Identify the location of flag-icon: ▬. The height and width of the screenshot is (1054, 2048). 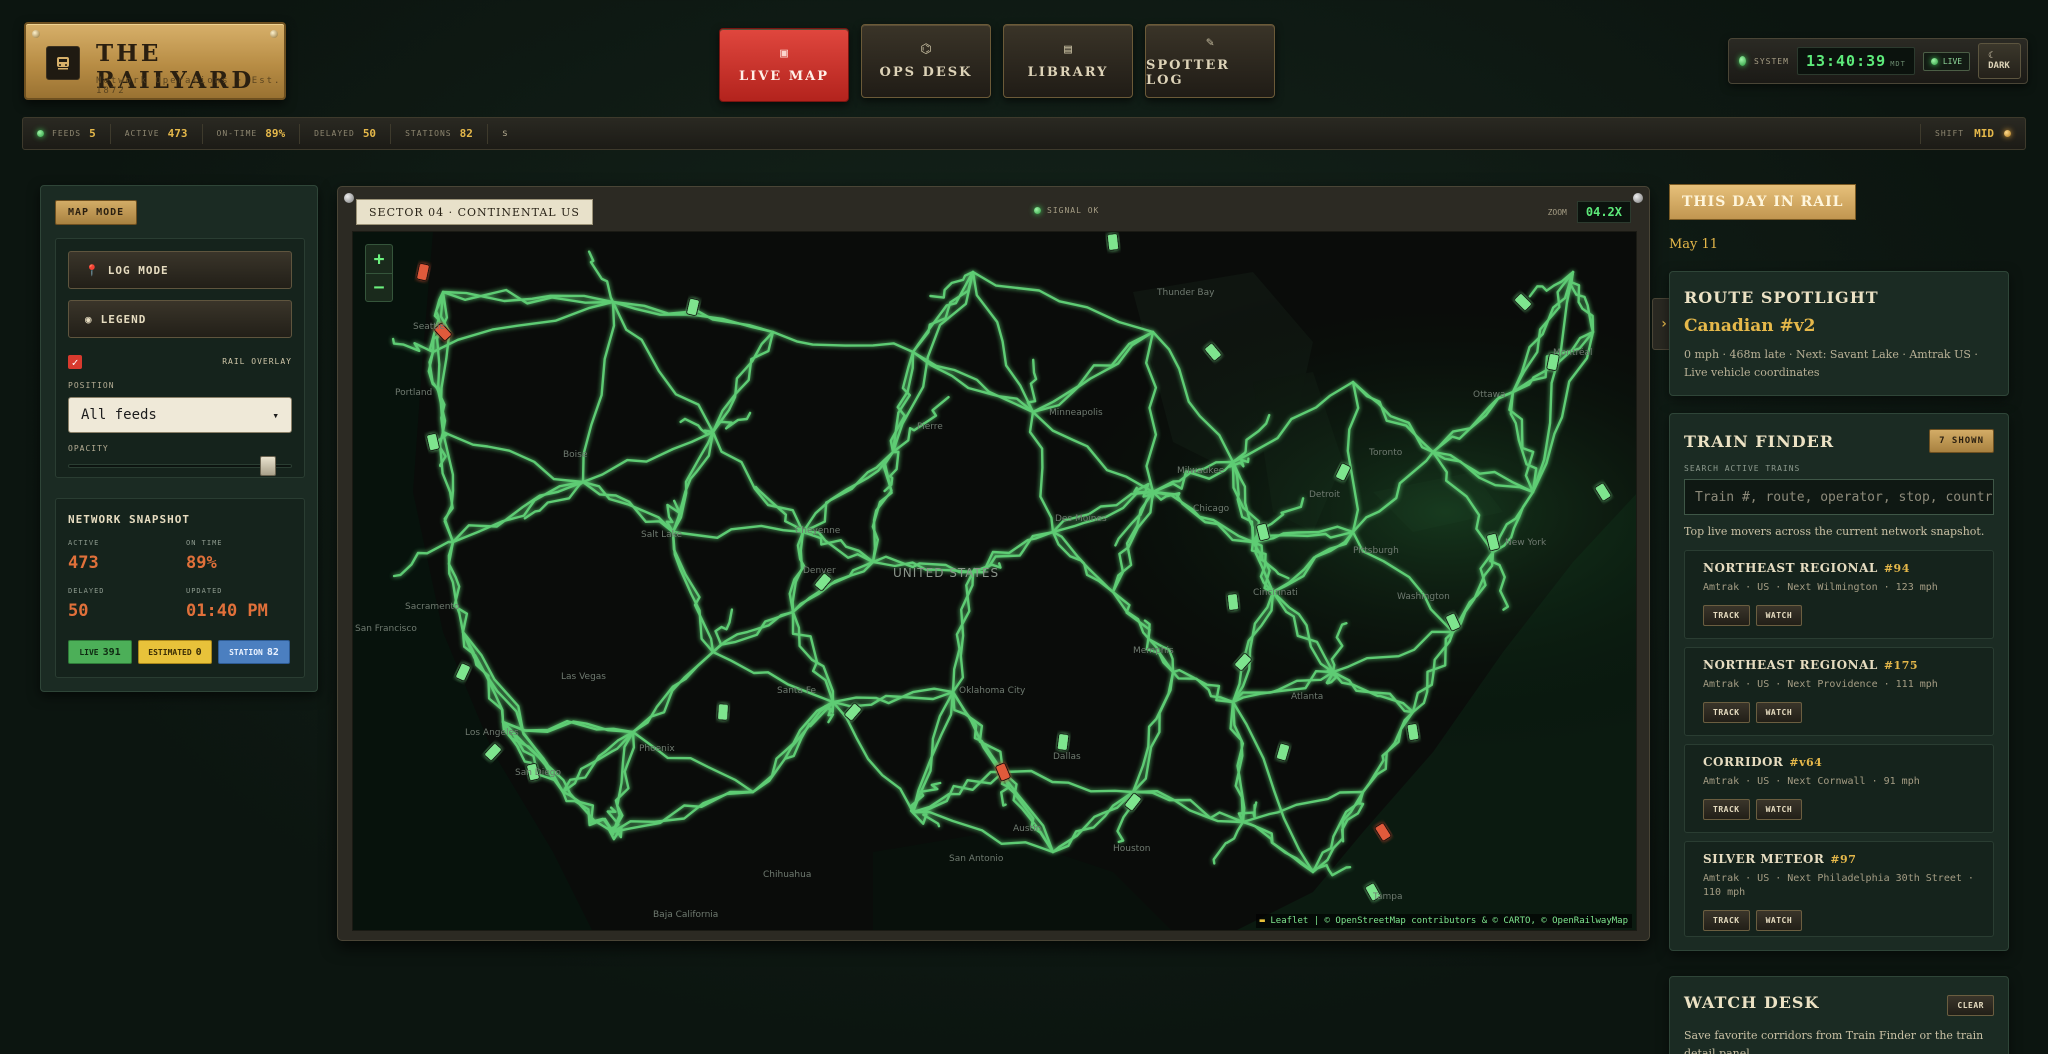
(1265, 921).